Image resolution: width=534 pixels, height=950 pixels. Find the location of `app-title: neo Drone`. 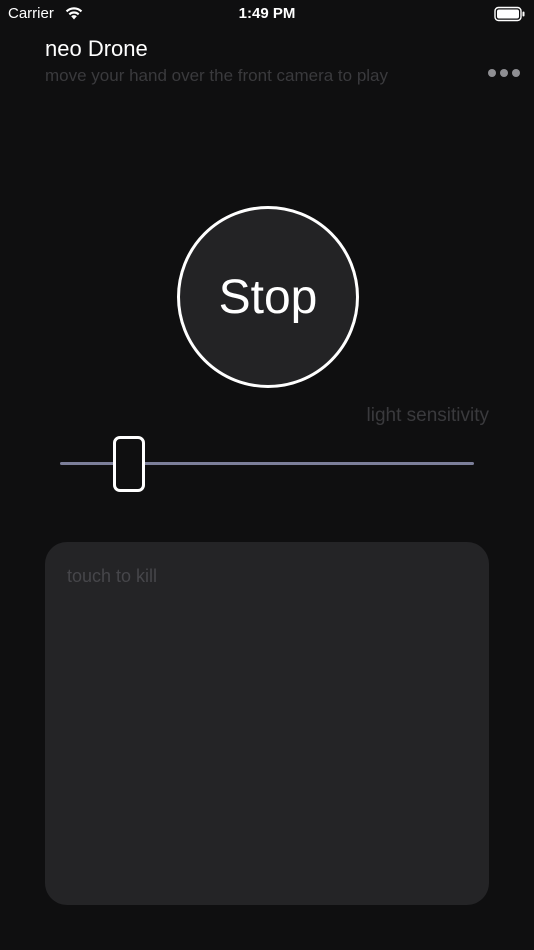

app-title: neo Drone is located at coordinates (96, 48).